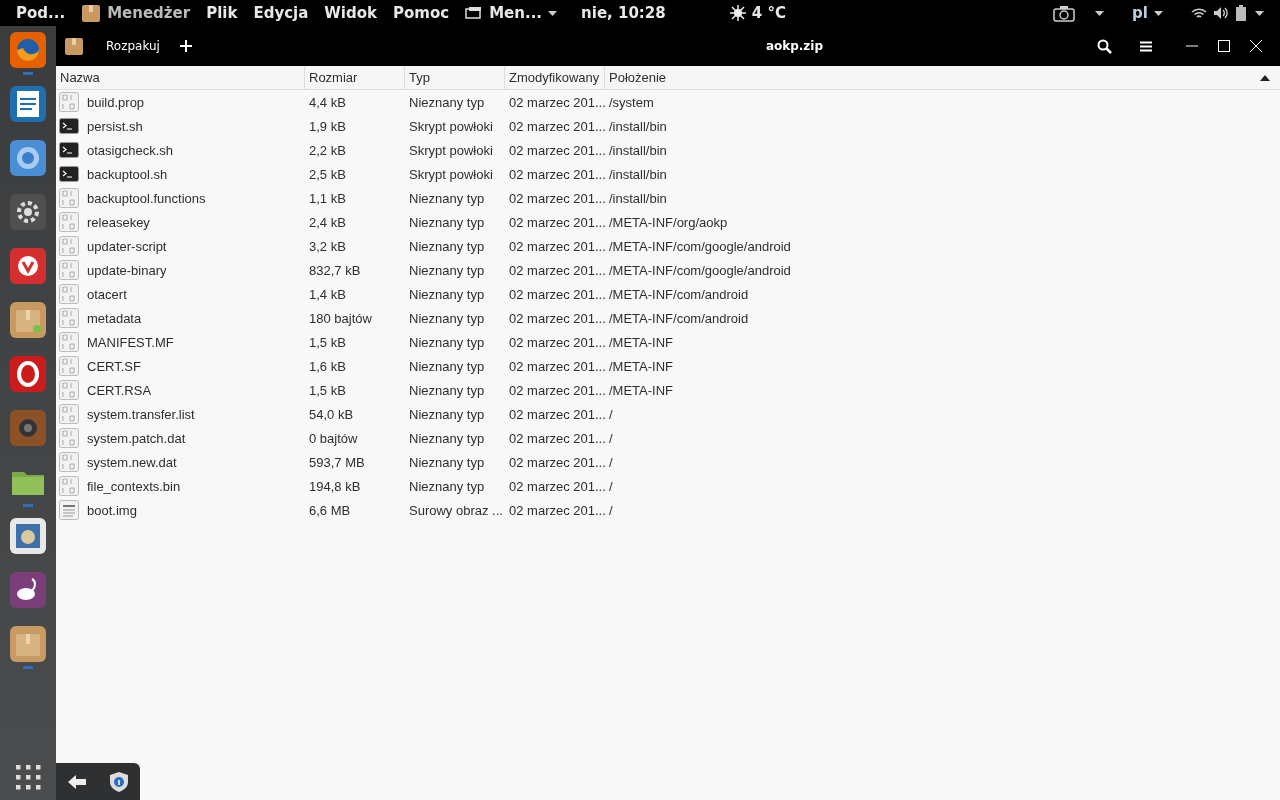 This screenshot has height=800, width=1280. What do you see at coordinates (679, 294) in the screenshot?
I see `table-cell-text: /META-INF/com/android` at bounding box center [679, 294].